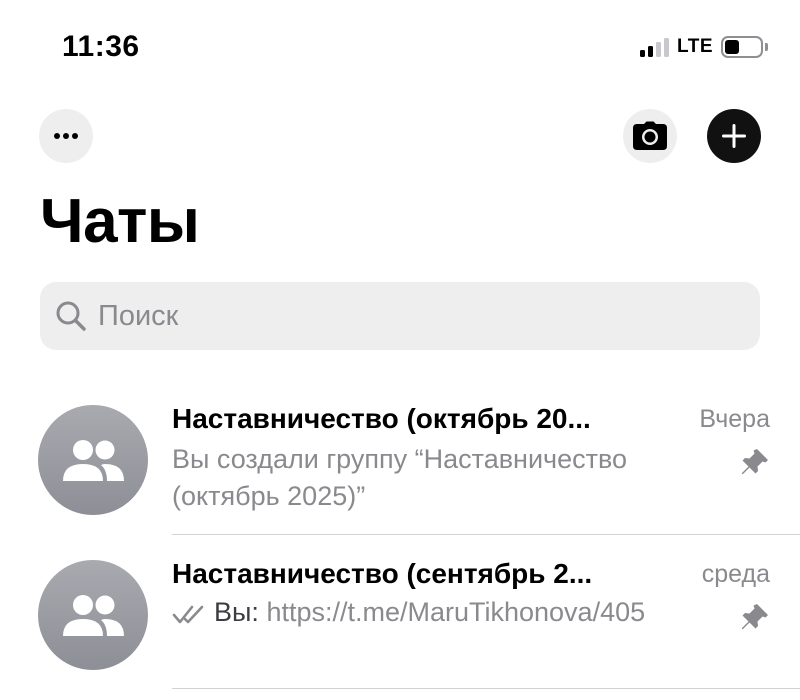 This screenshot has width=800, height=700. I want to click on status-time: 11:36, so click(101, 46).